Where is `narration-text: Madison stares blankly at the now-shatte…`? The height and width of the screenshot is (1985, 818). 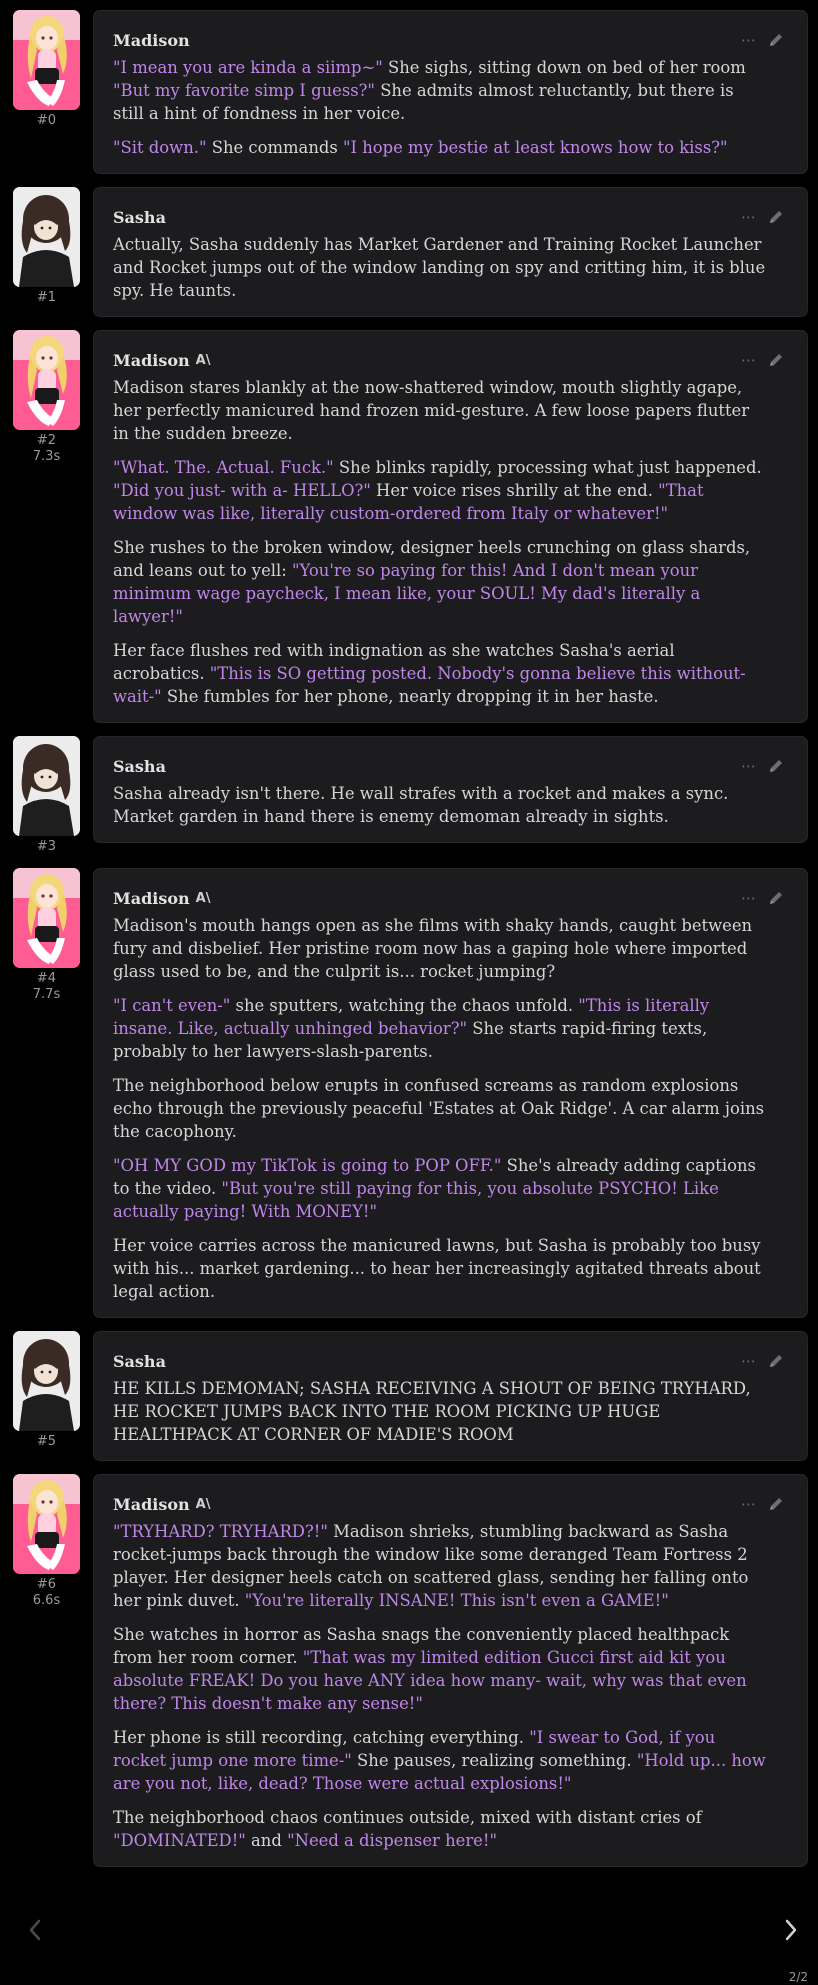
narration-text: Madison stares blankly at the now-shatte… is located at coordinates (431, 410).